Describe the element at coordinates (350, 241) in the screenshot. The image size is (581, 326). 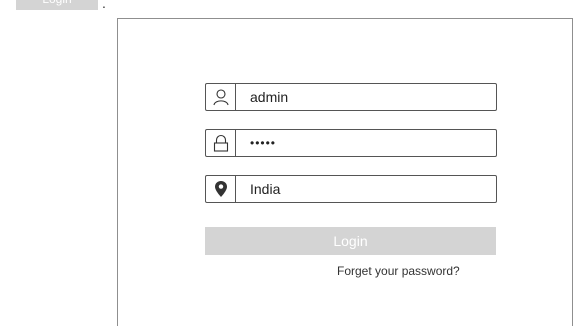
I see `login-button: Login` at that location.